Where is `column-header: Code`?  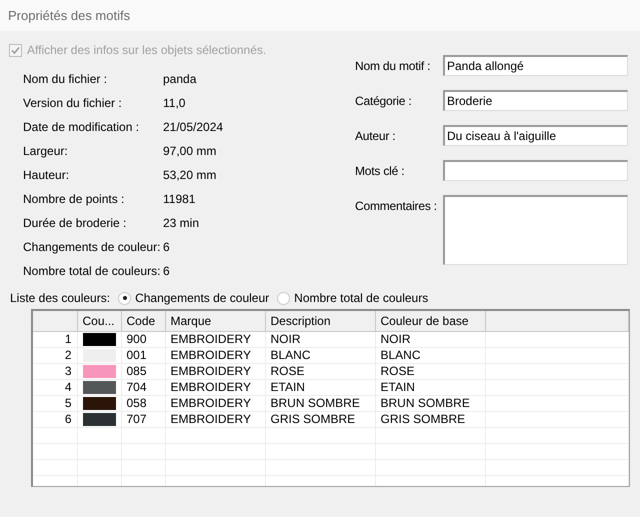
column-header: Code is located at coordinates (143, 321).